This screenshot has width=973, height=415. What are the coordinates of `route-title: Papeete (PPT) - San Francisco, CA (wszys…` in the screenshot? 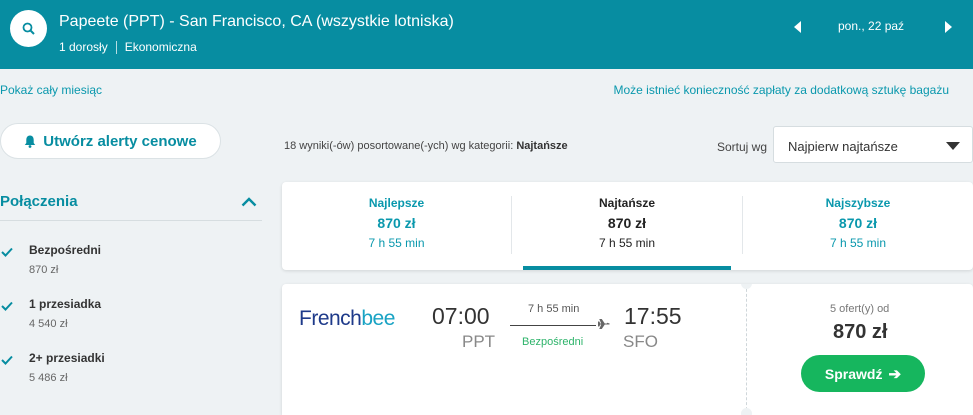 It's located at (256, 22).